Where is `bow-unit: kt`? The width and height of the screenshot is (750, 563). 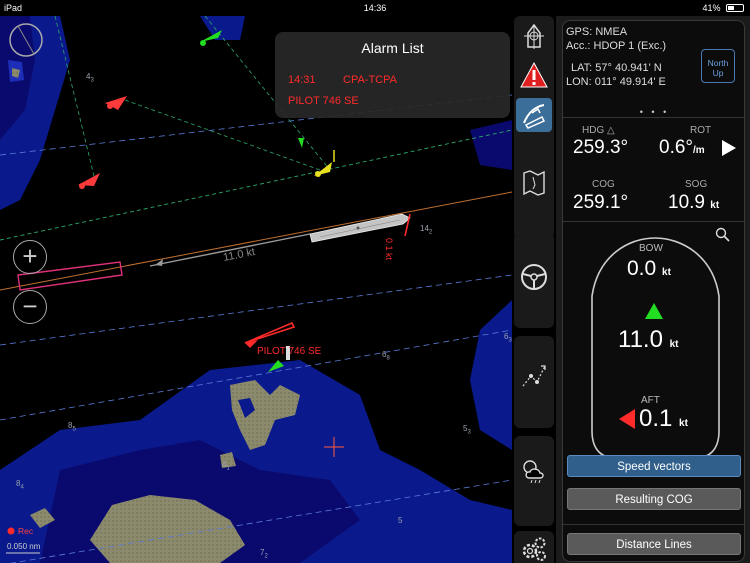
bow-unit: kt is located at coordinates (666, 272).